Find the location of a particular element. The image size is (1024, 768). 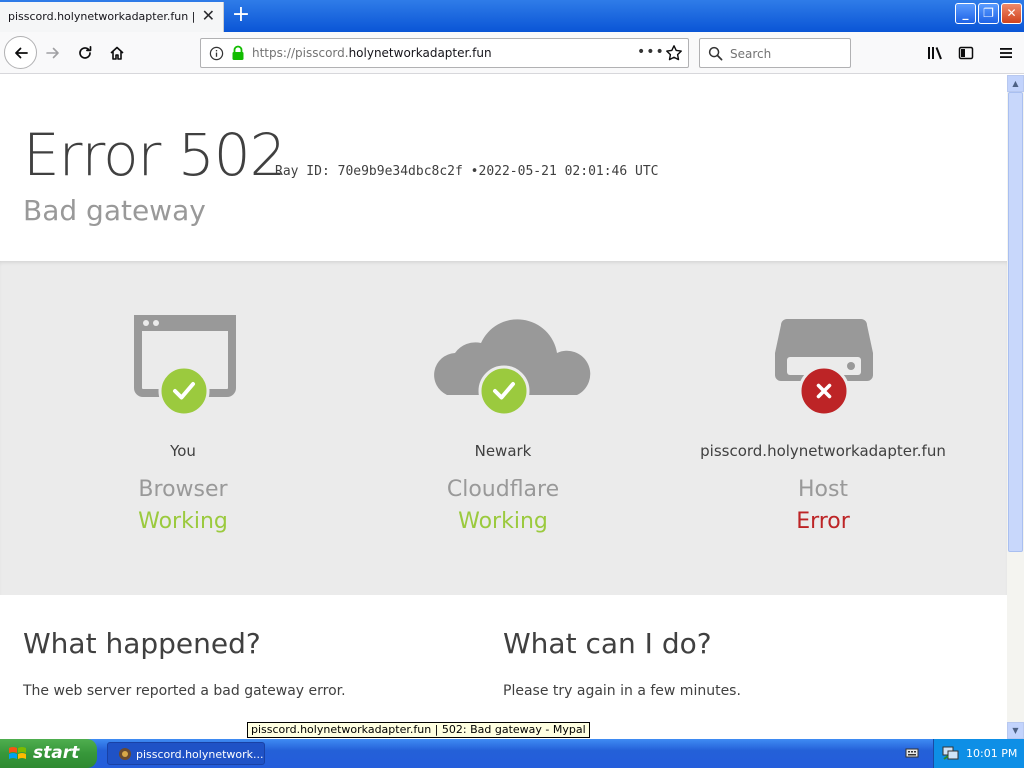

keyboard-icon is located at coordinates (912, 753).